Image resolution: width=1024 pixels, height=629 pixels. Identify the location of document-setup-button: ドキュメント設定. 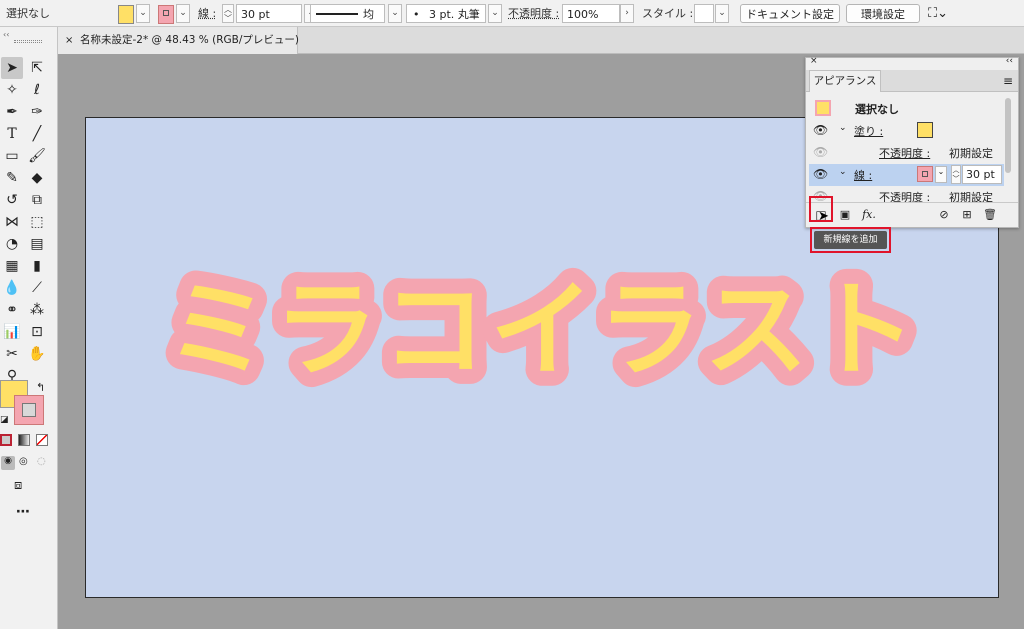
(790, 13).